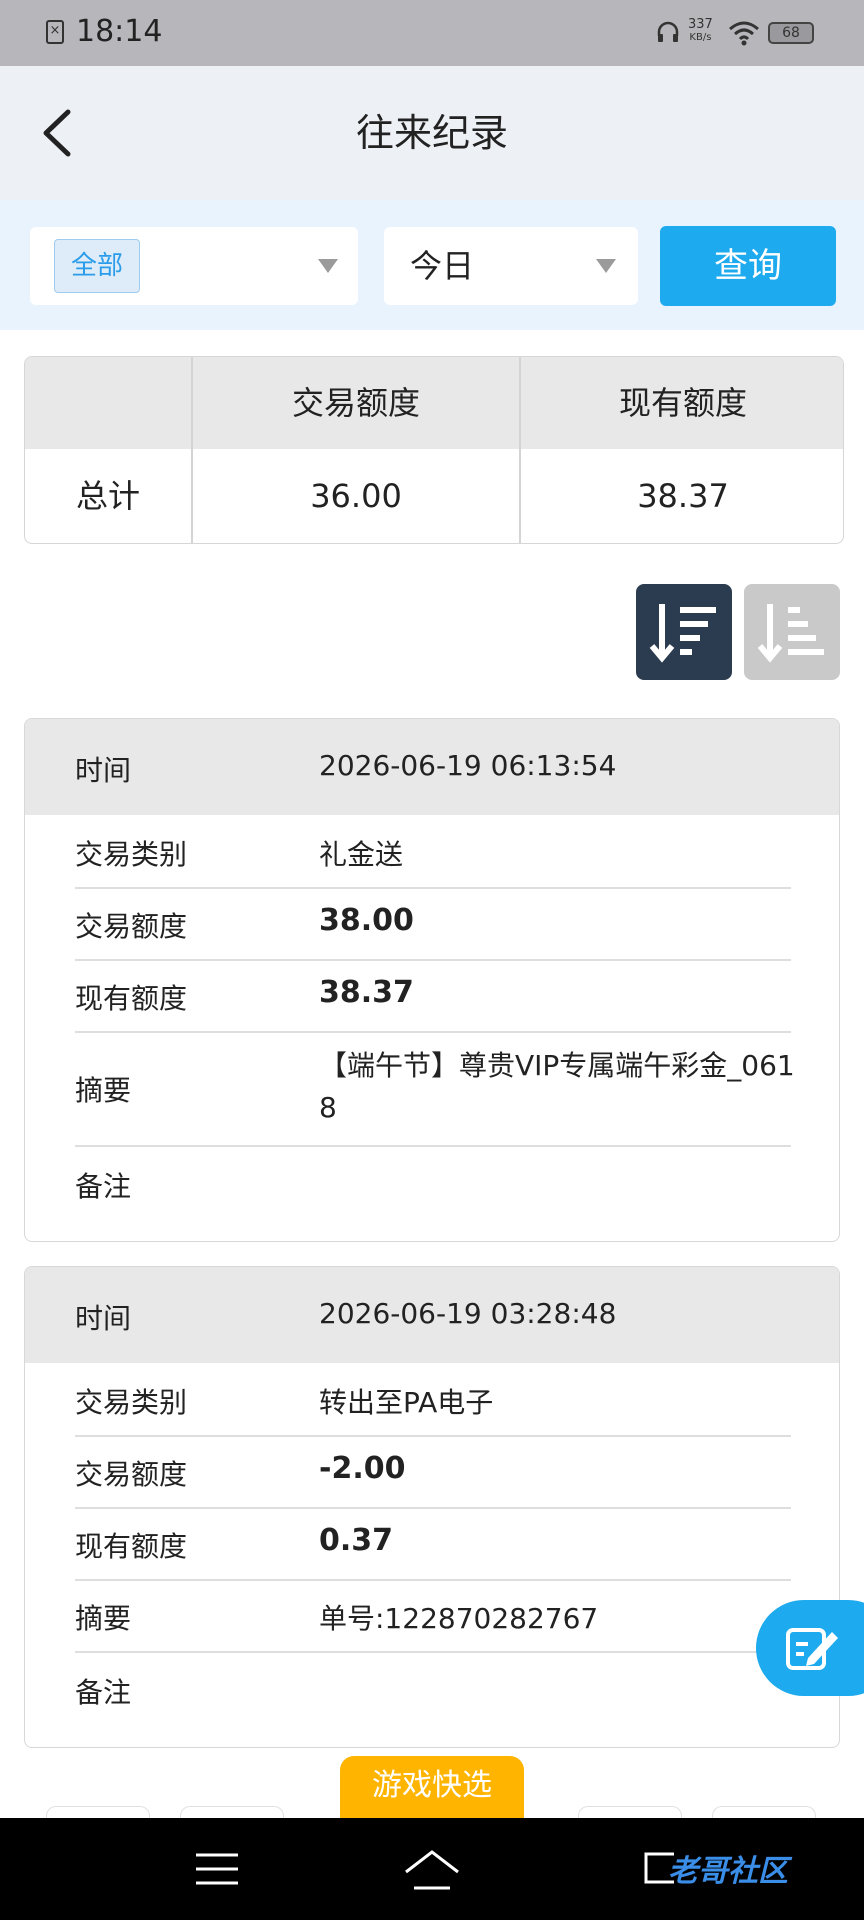 This screenshot has height=1920, width=864. I want to click on summary-current-amount: 38.37, so click(683, 496).